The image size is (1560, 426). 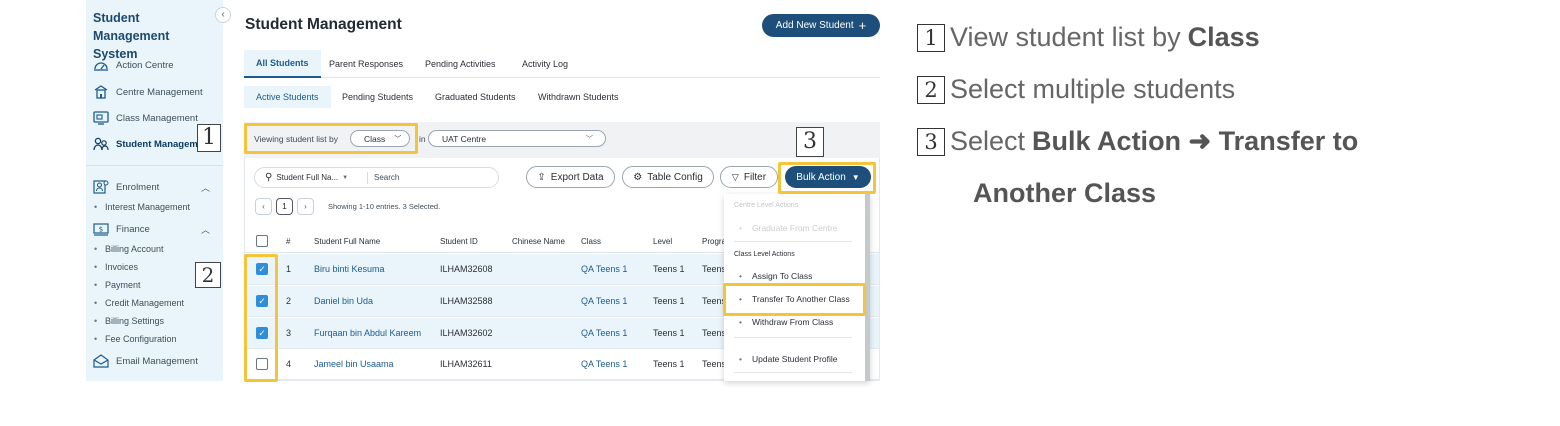 What do you see at coordinates (545, 64) in the screenshot?
I see `tab-activity-log: Activity Log` at bounding box center [545, 64].